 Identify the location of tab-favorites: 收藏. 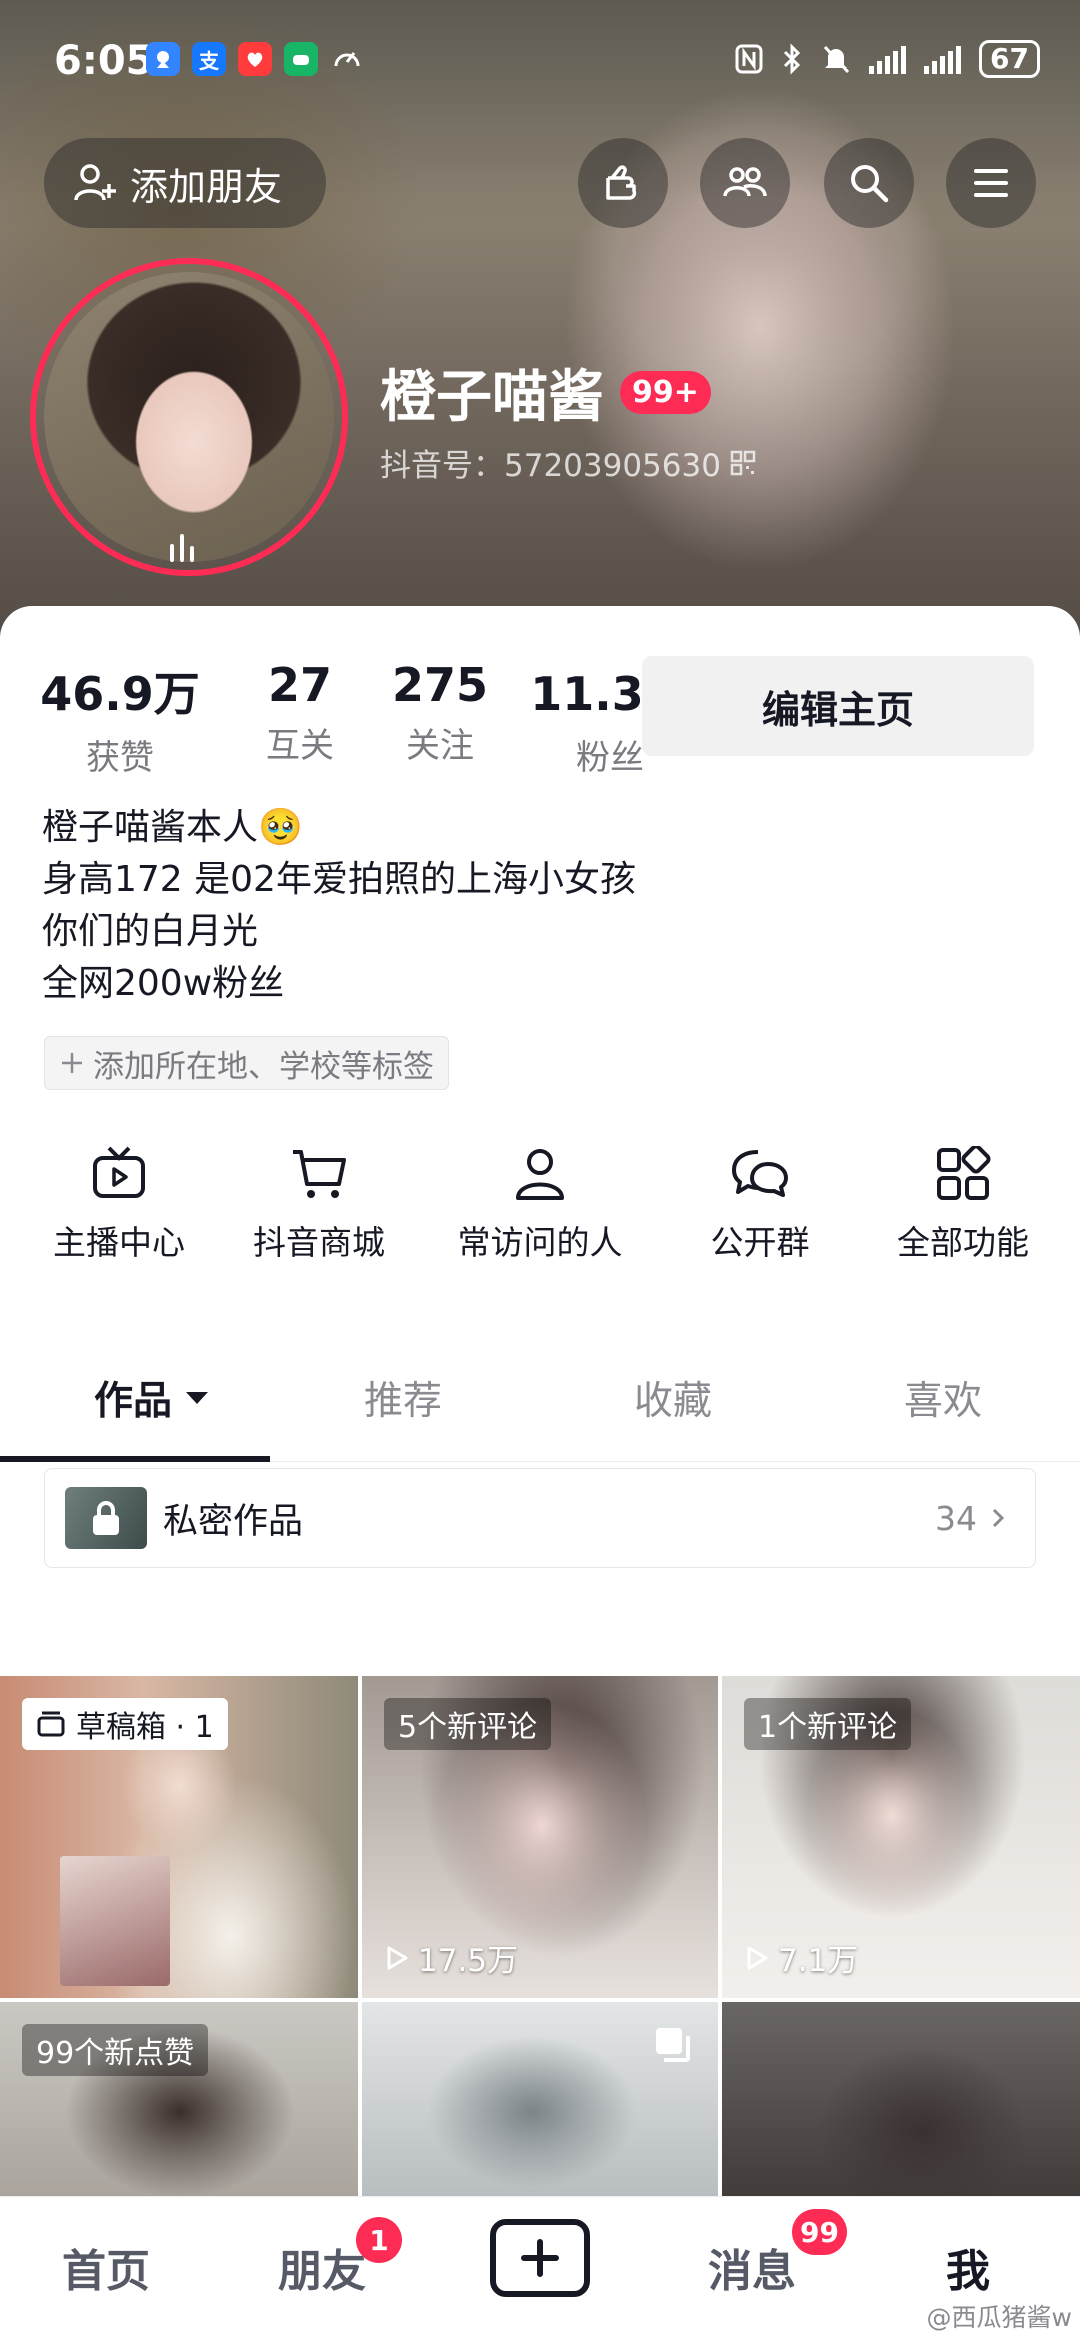
(673, 1398).